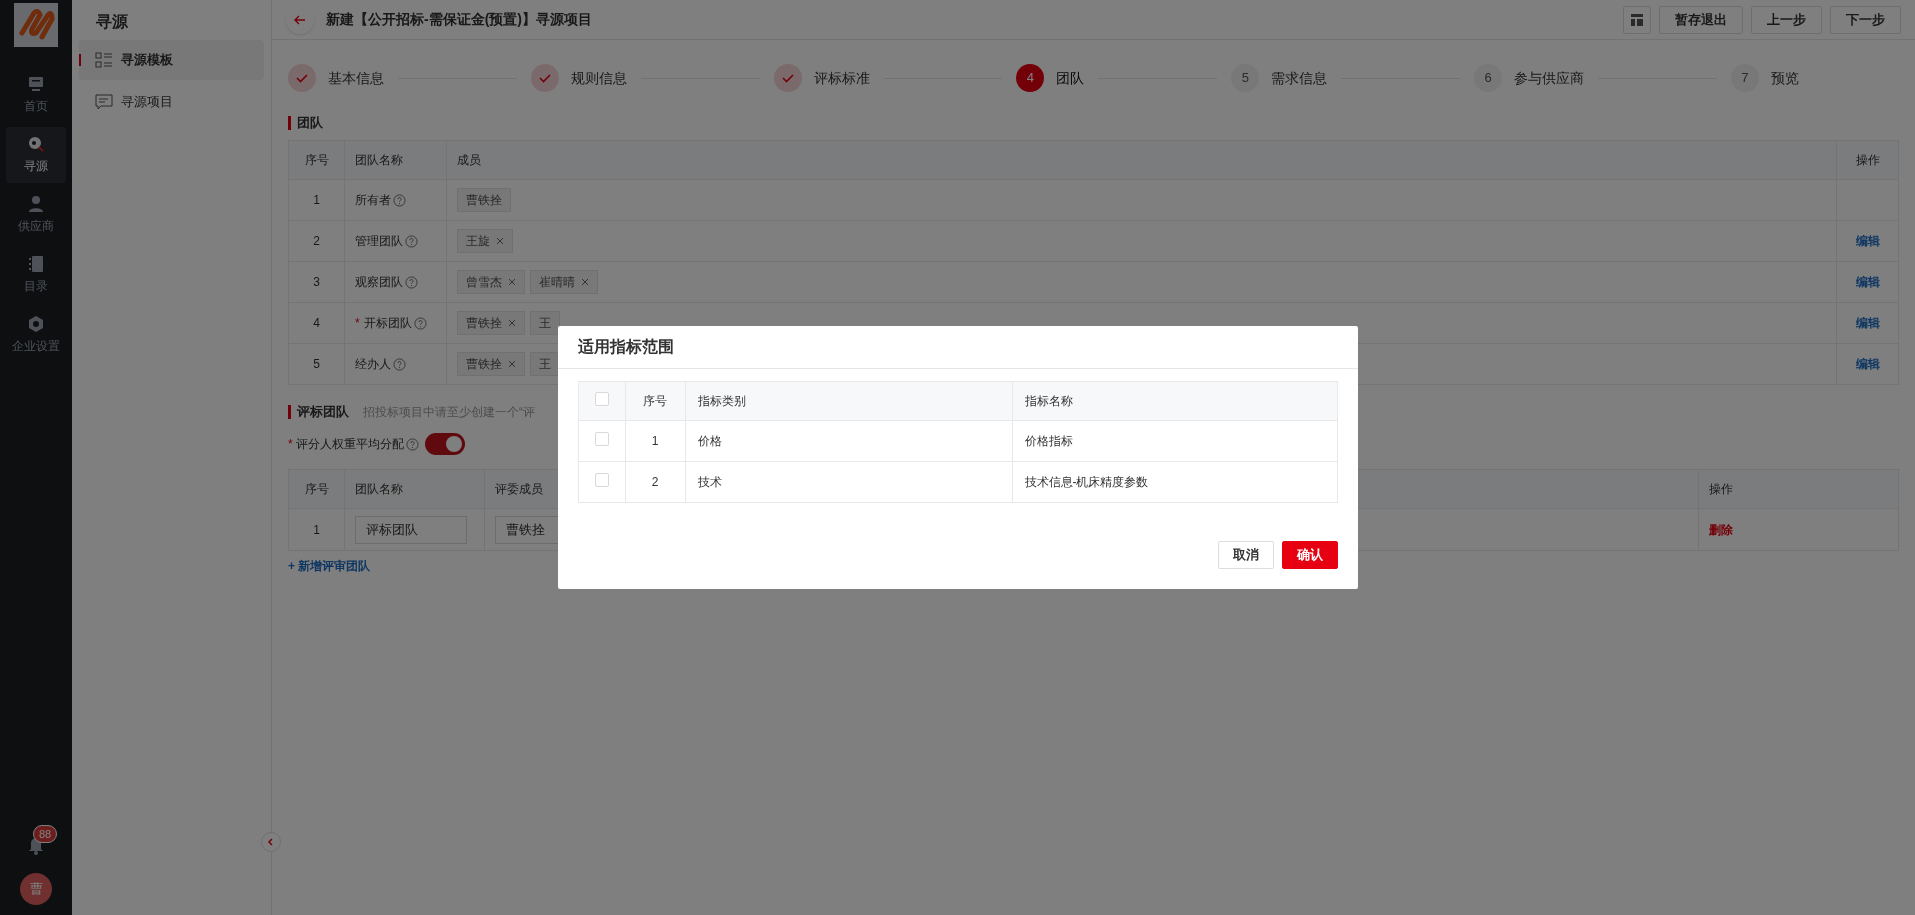 The height and width of the screenshot is (915, 1915). Describe the element at coordinates (444, 444) in the screenshot. I see `toggle-switch` at that location.